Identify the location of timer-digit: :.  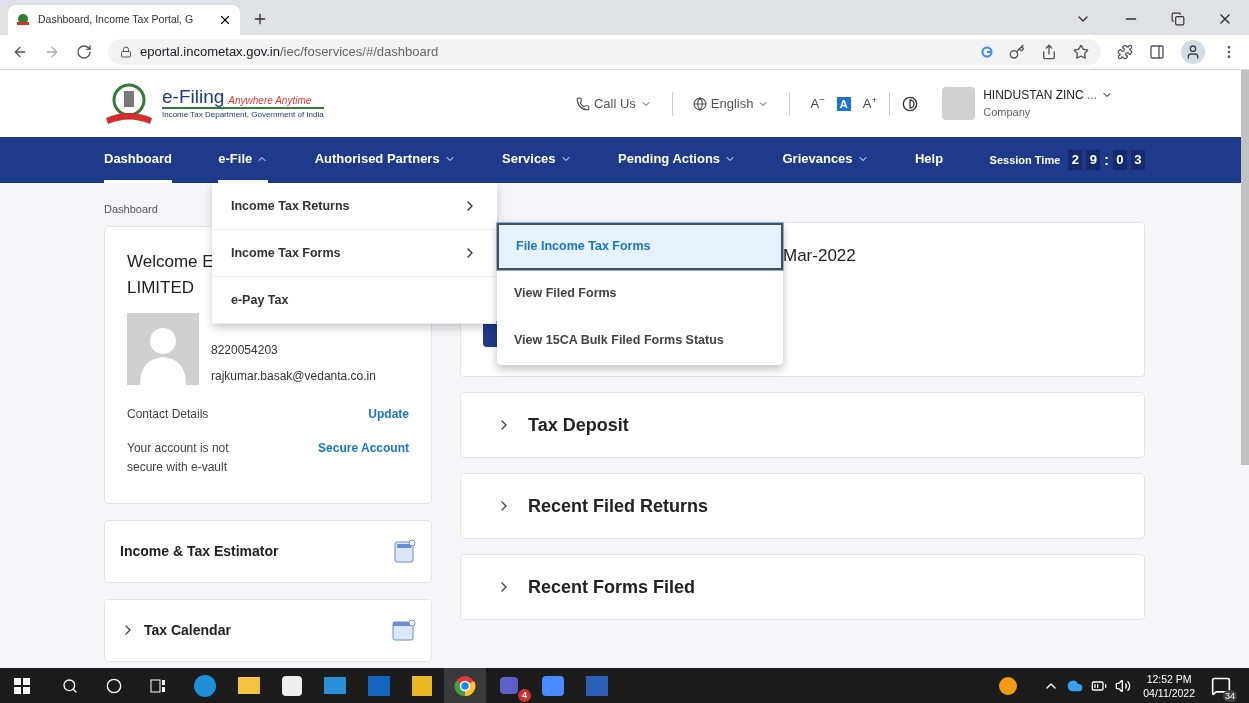
(1106, 160).